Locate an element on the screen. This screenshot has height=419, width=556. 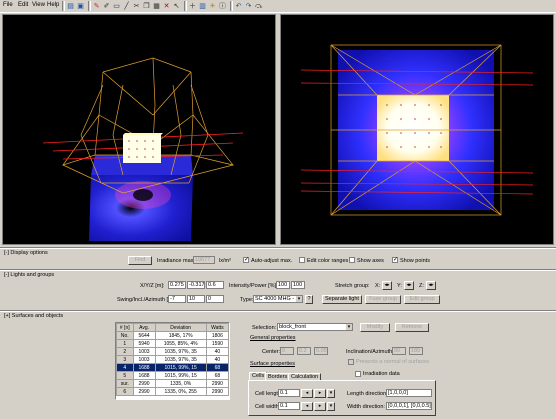
irradiance-max-field: 10677 is located at coordinates (204, 260).